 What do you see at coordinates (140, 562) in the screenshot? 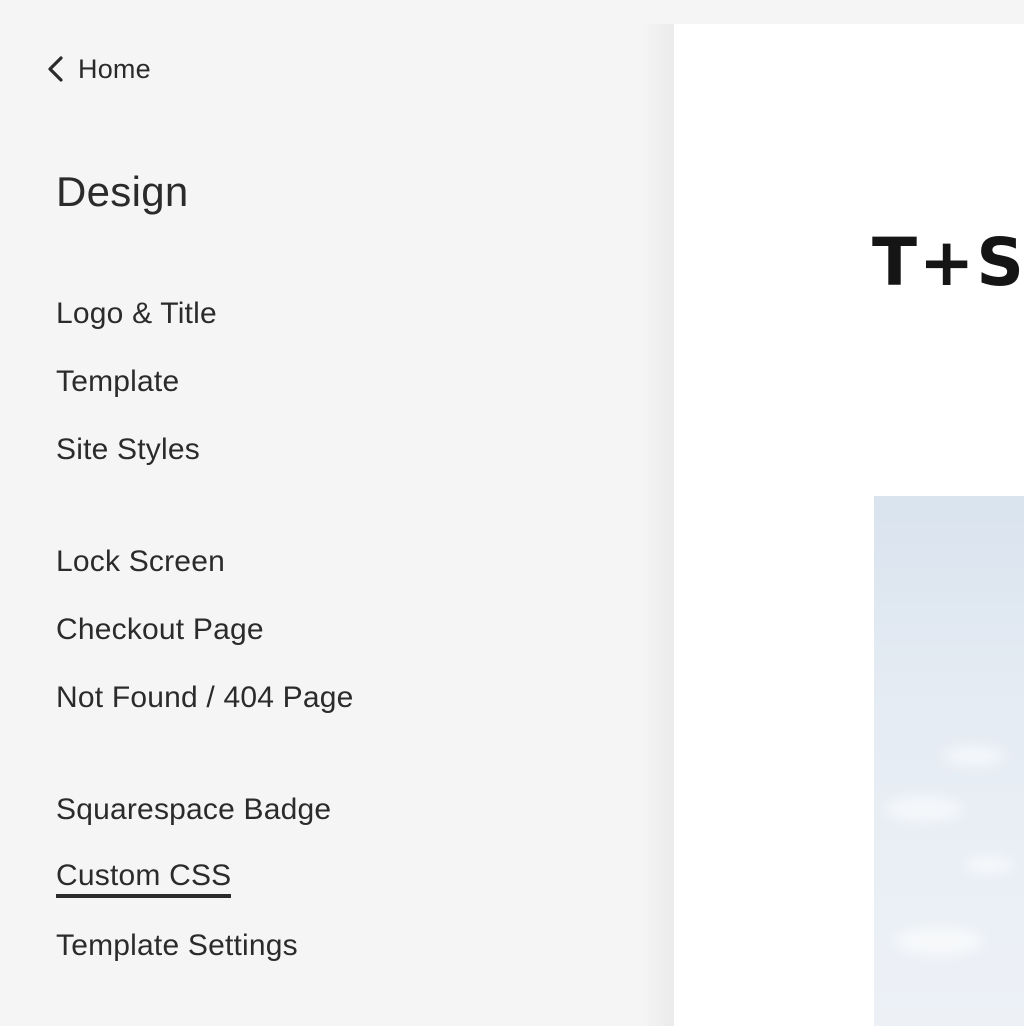
I see `menu-item-lock-screen: Lock Screen` at bounding box center [140, 562].